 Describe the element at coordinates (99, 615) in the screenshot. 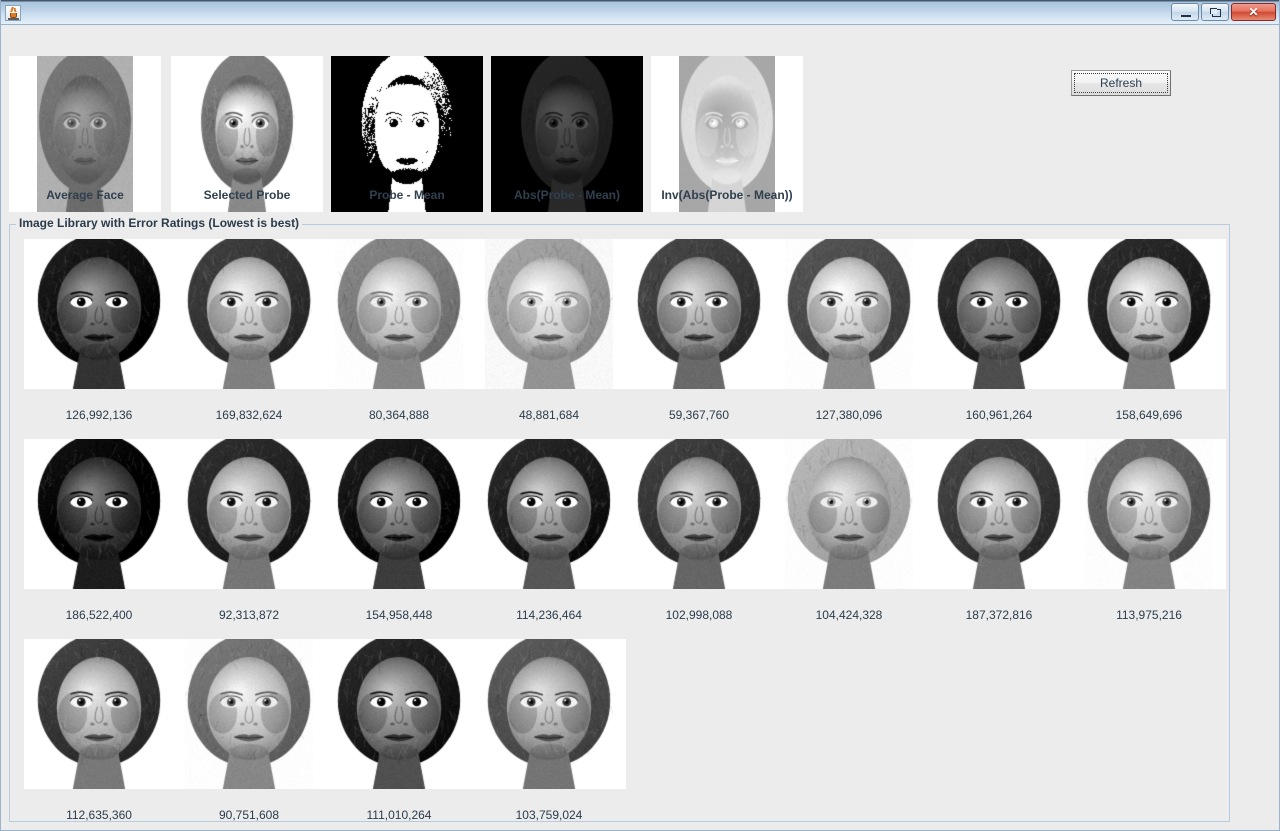

I see `error-rating-label: 186,522,400` at that location.